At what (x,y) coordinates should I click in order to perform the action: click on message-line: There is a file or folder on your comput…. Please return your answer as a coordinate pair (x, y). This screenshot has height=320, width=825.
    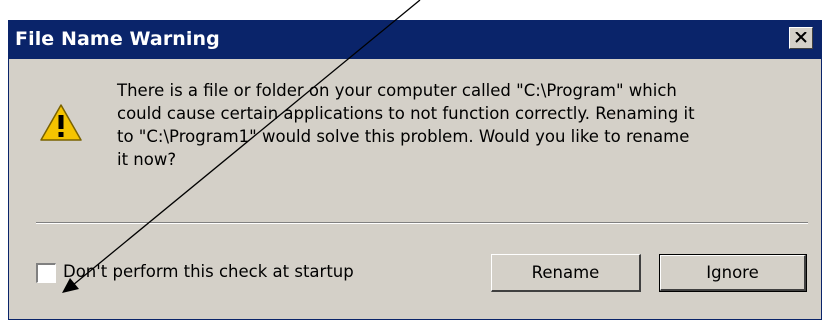
    Looking at the image, I should click on (397, 90).